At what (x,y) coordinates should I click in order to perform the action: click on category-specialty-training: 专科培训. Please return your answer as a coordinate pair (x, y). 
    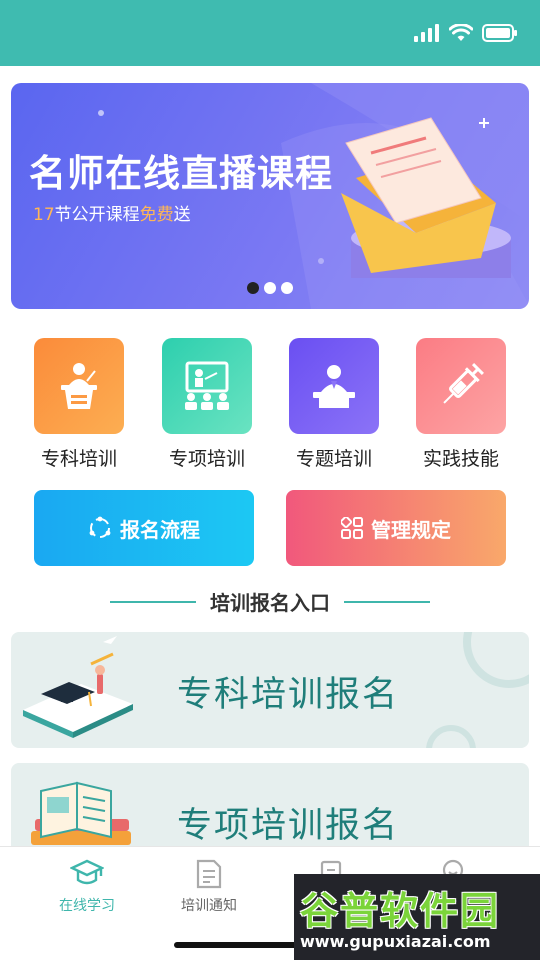
    Looking at the image, I should click on (79, 404).